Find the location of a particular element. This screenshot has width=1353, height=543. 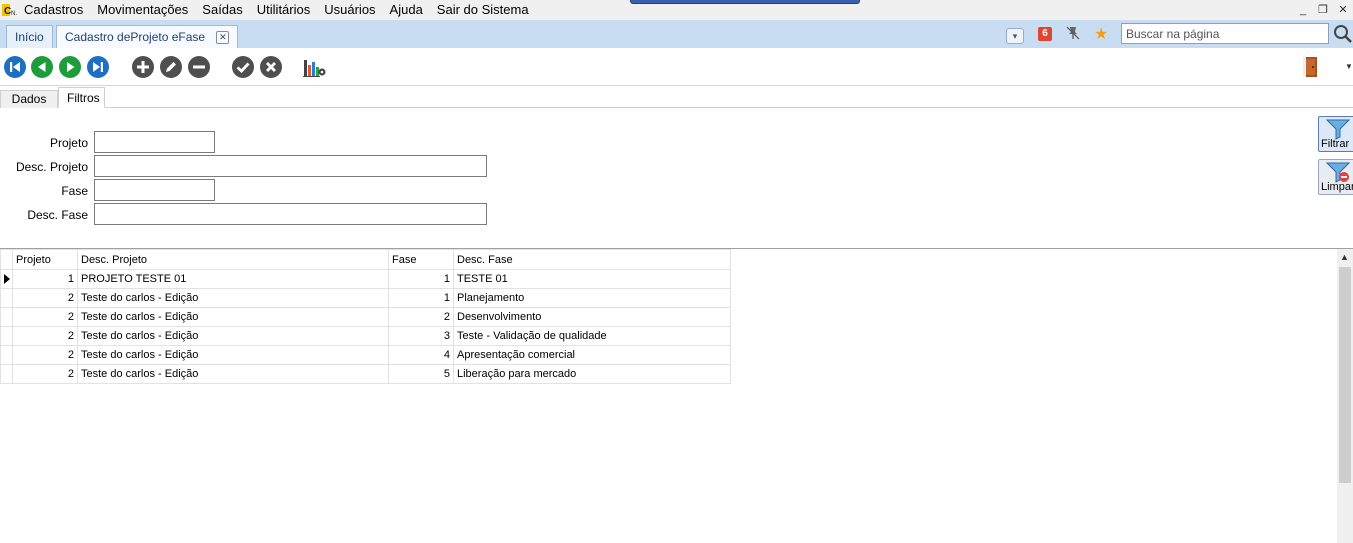

projeto-filter-input is located at coordinates (154, 142).